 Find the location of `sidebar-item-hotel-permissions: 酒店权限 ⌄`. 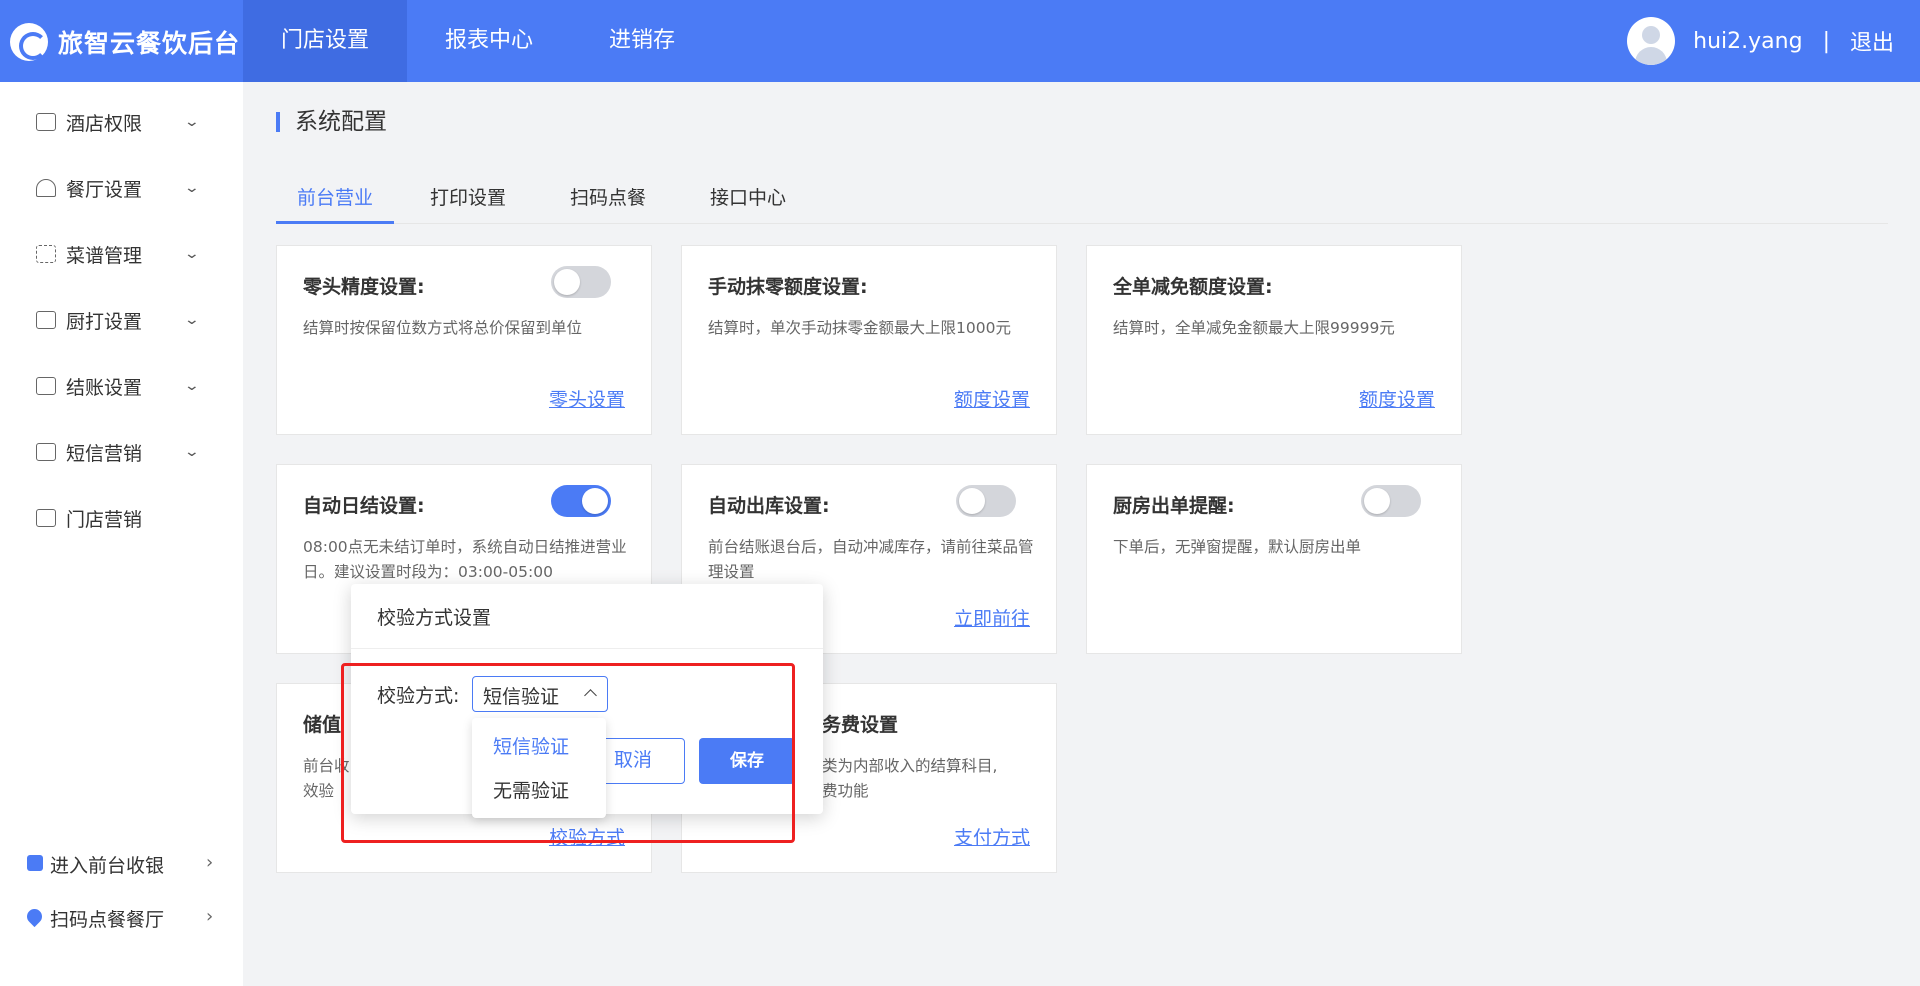

sidebar-item-hotel-permissions: 酒店权限 ⌄ is located at coordinates (121, 122).